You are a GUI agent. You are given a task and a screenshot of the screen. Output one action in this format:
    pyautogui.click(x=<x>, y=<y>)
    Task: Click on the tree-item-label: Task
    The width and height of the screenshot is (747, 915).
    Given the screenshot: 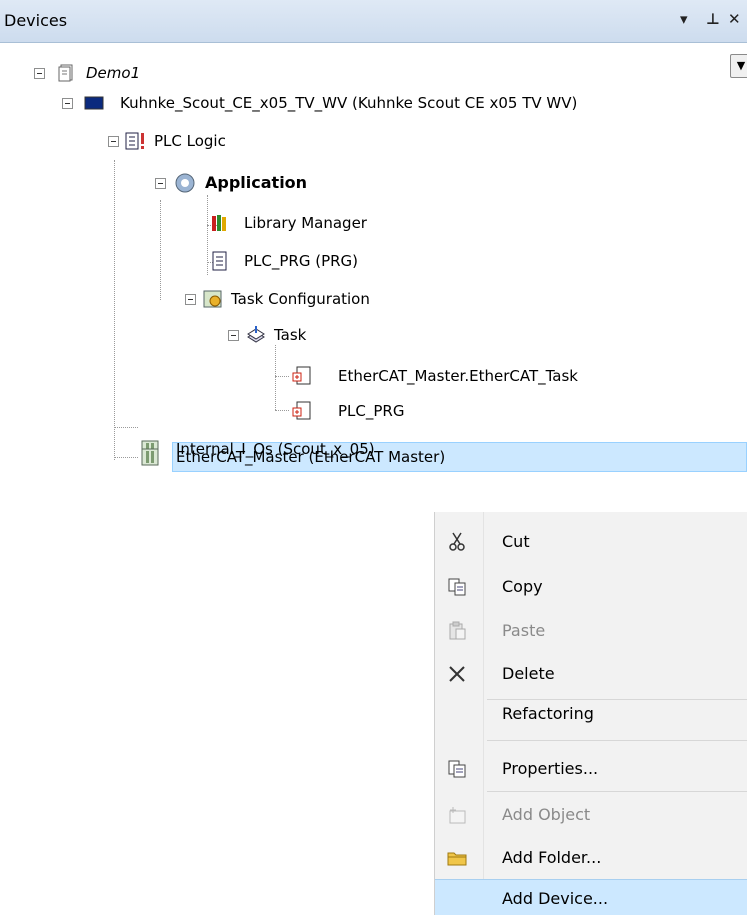 What is the action you would take?
    pyautogui.click(x=290, y=335)
    